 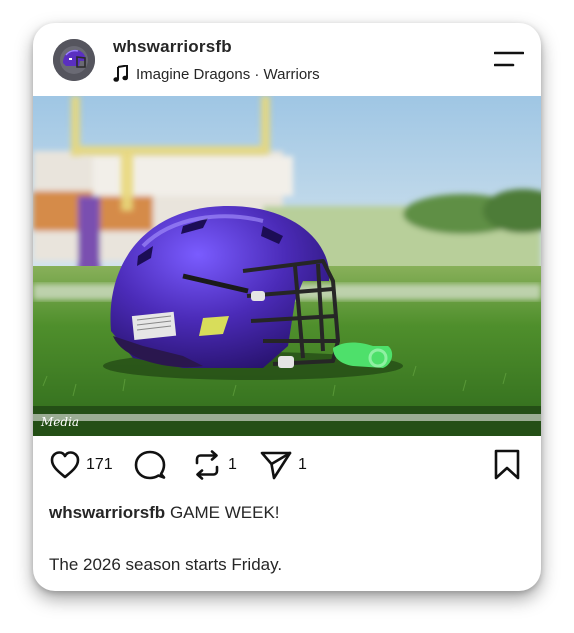 I want to click on caption-username: whswarriorsfb, so click(x=107, y=512).